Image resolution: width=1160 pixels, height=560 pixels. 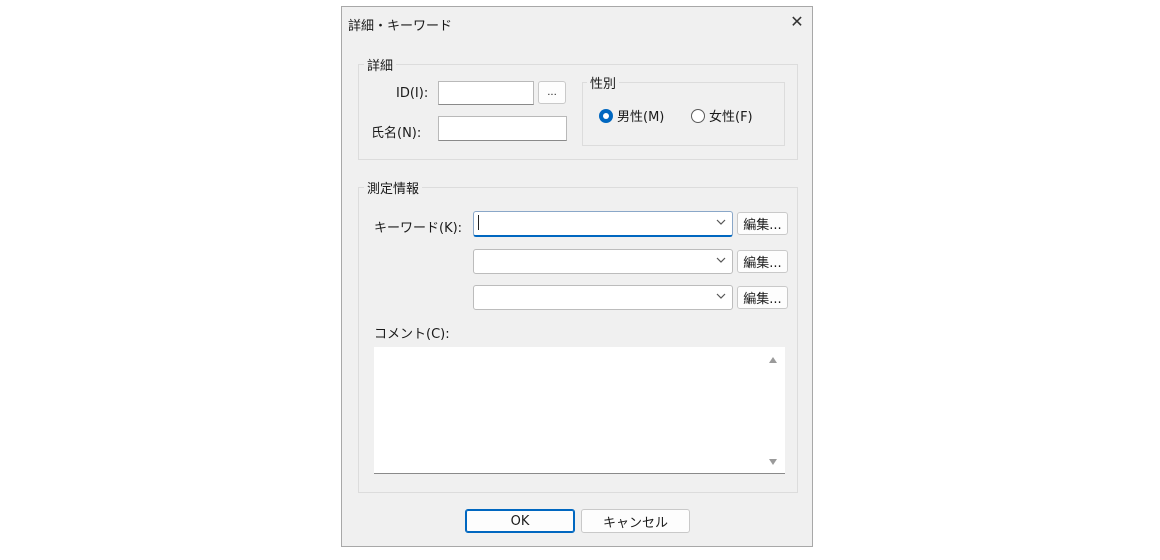 I want to click on female-radio-option: 女性(F), so click(x=722, y=115).